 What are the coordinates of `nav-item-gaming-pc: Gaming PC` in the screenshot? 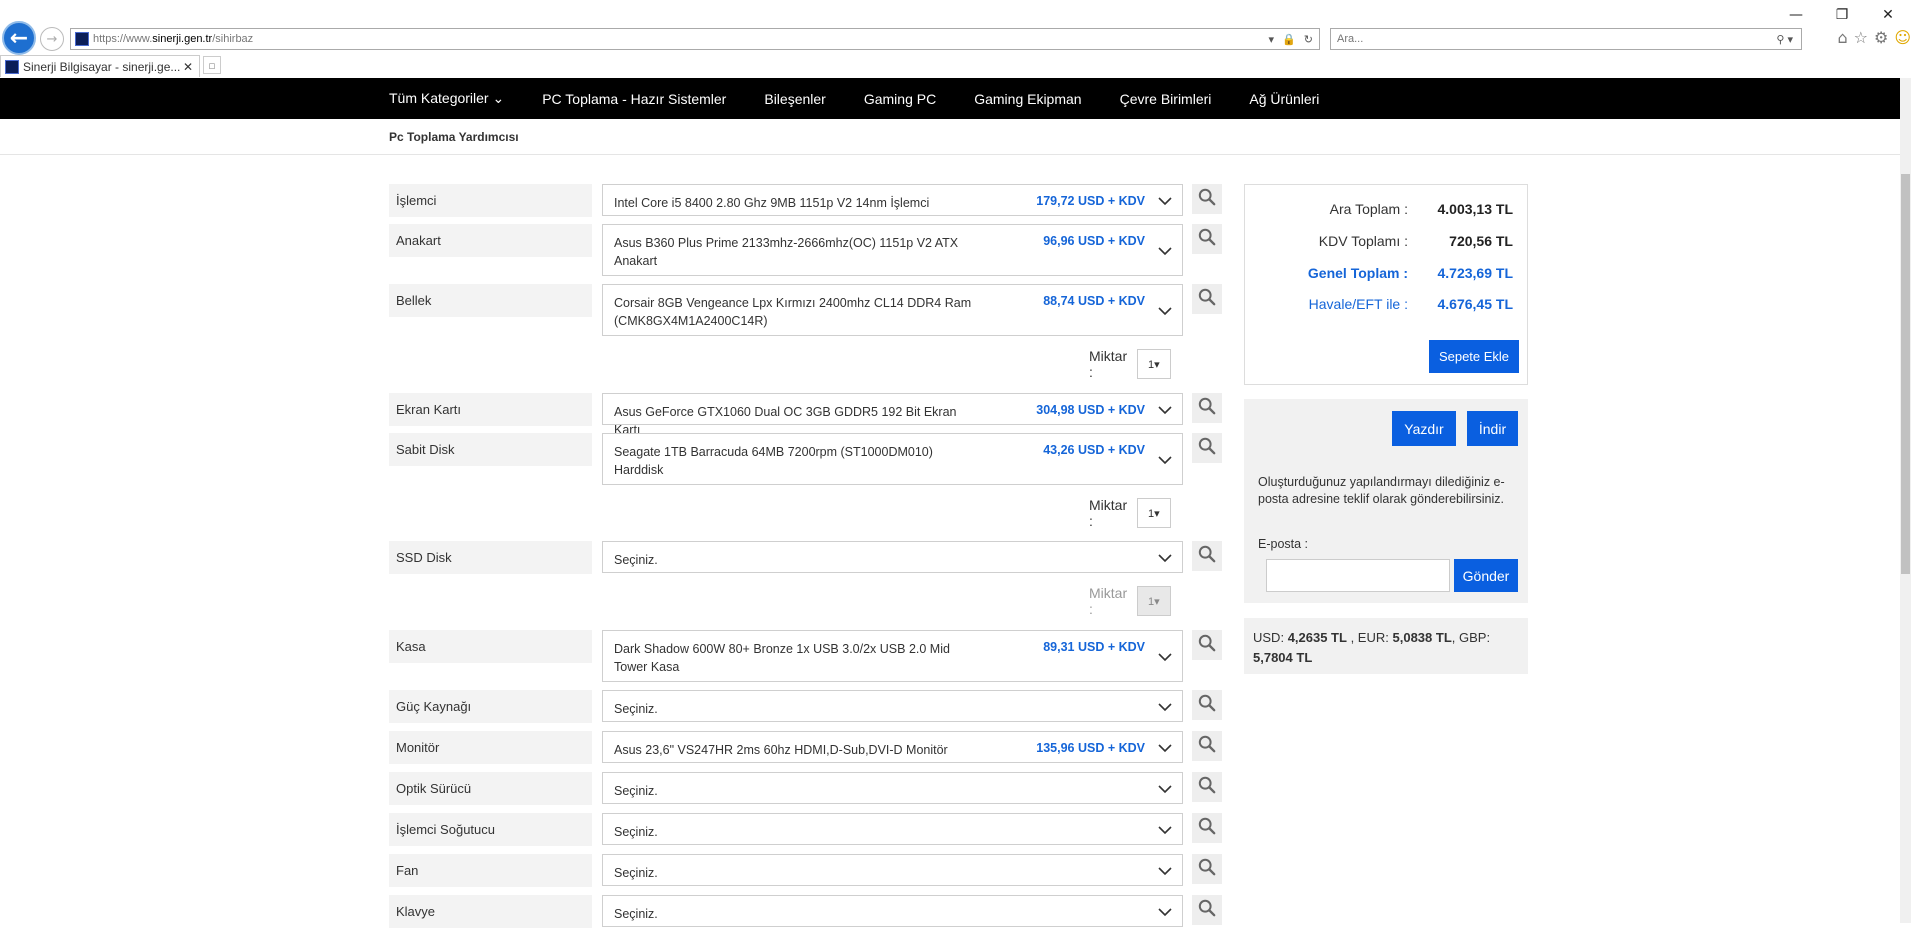 It's located at (900, 99).